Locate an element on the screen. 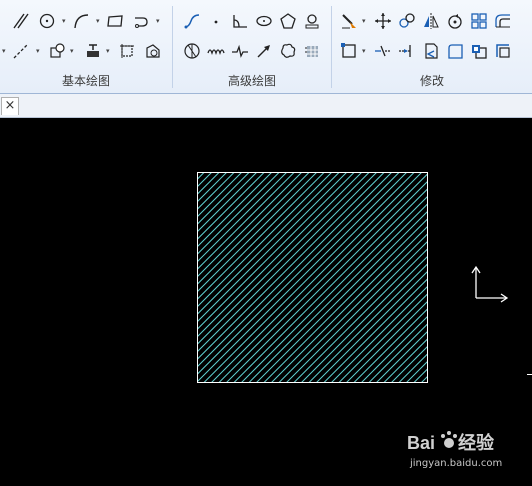  region-icon is located at coordinates (153, 51).